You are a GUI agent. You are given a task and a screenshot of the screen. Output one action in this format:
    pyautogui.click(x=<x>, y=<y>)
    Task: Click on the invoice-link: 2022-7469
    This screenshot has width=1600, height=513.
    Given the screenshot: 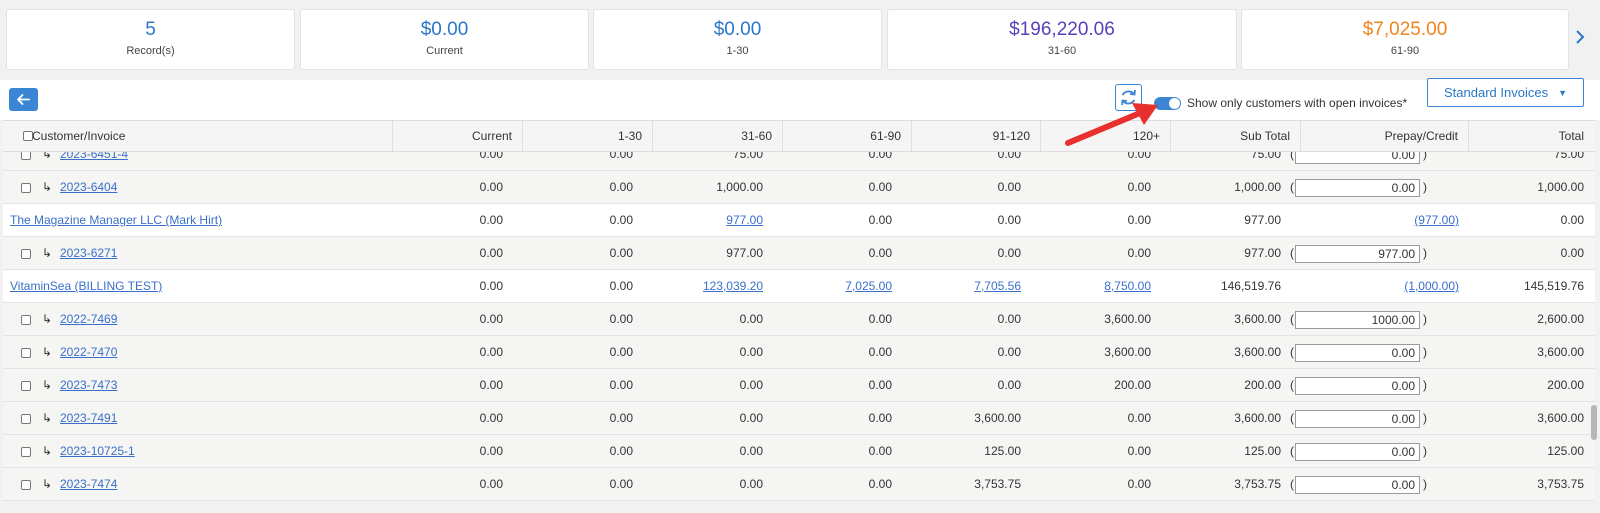 What is the action you would take?
    pyautogui.click(x=88, y=319)
    